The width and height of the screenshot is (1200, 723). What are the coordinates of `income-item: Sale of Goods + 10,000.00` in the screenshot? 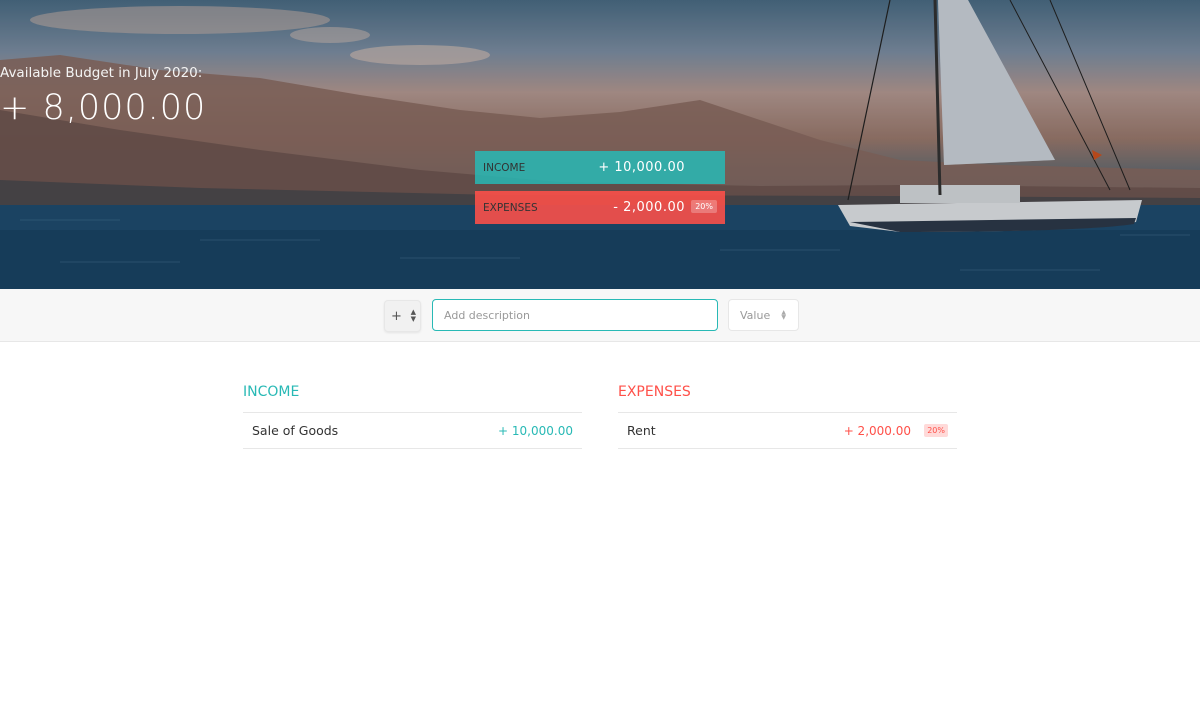 It's located at (412, 431).